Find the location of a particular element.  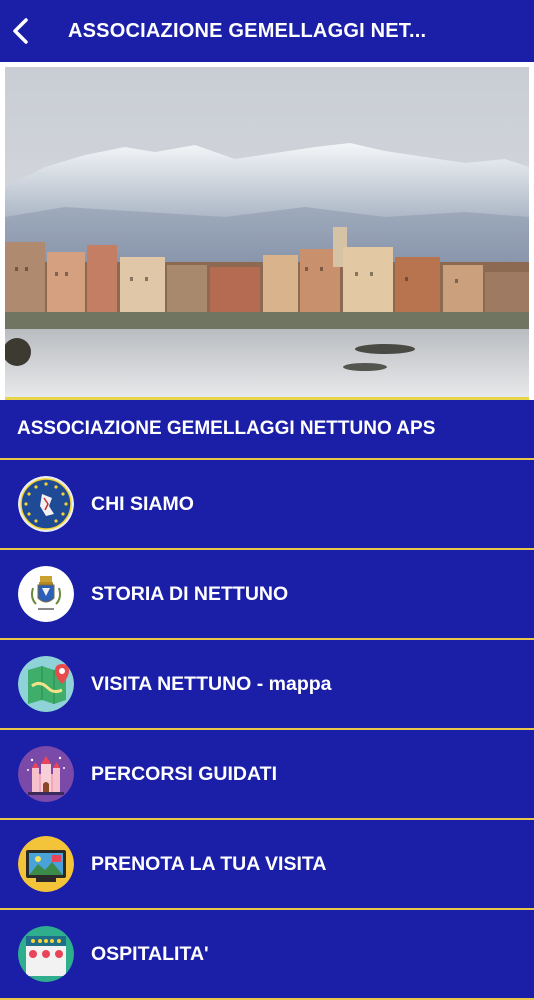

town-crest-icon is located at coordinates (46, 594).